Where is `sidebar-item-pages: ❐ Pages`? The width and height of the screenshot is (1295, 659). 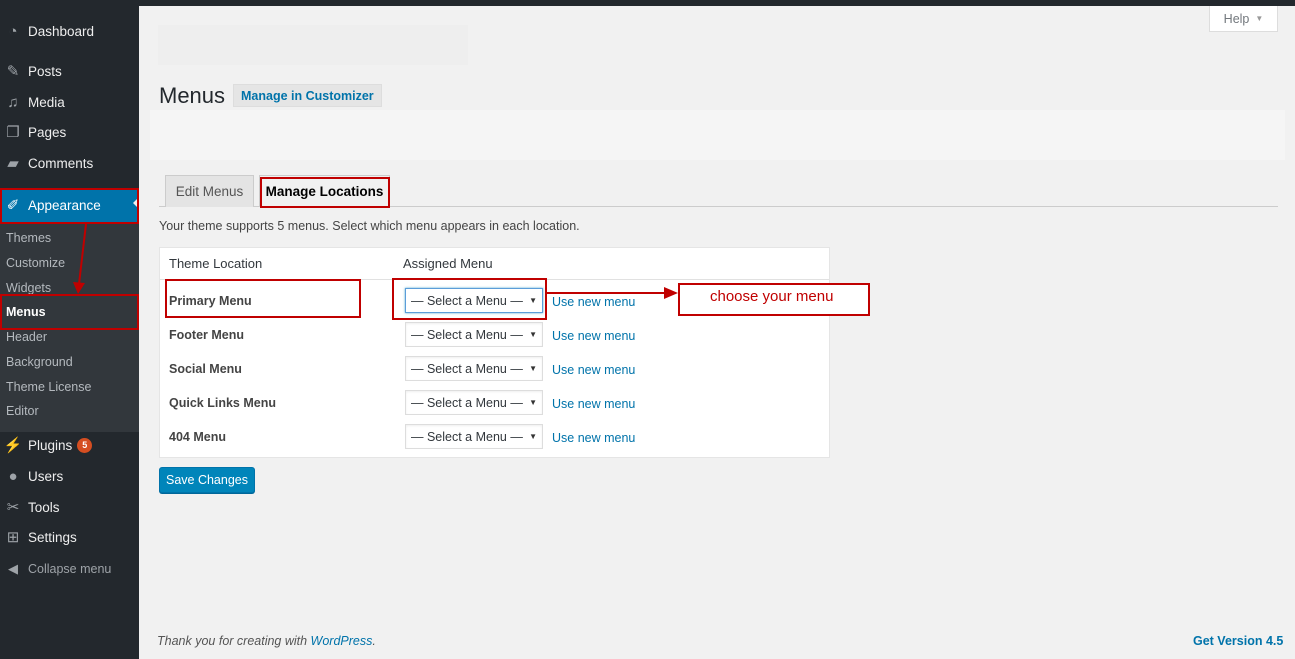
sidebar-item-pages: ❐ Pages is located at coordinates (69, 132).